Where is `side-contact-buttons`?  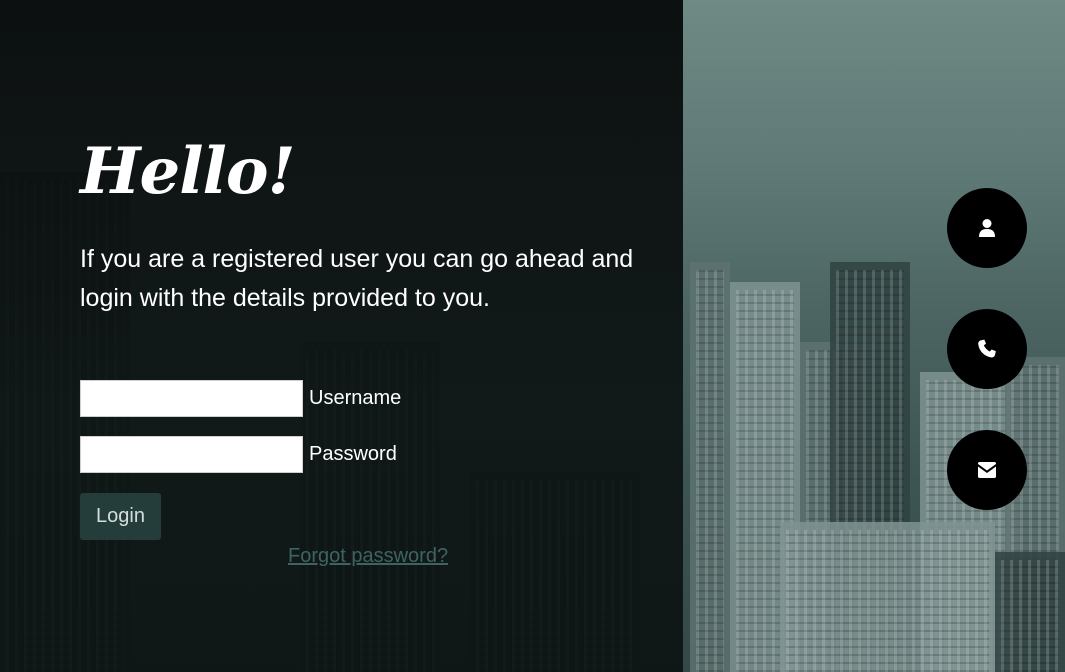 side-contact-buttons is located at coordinates (987, 369).